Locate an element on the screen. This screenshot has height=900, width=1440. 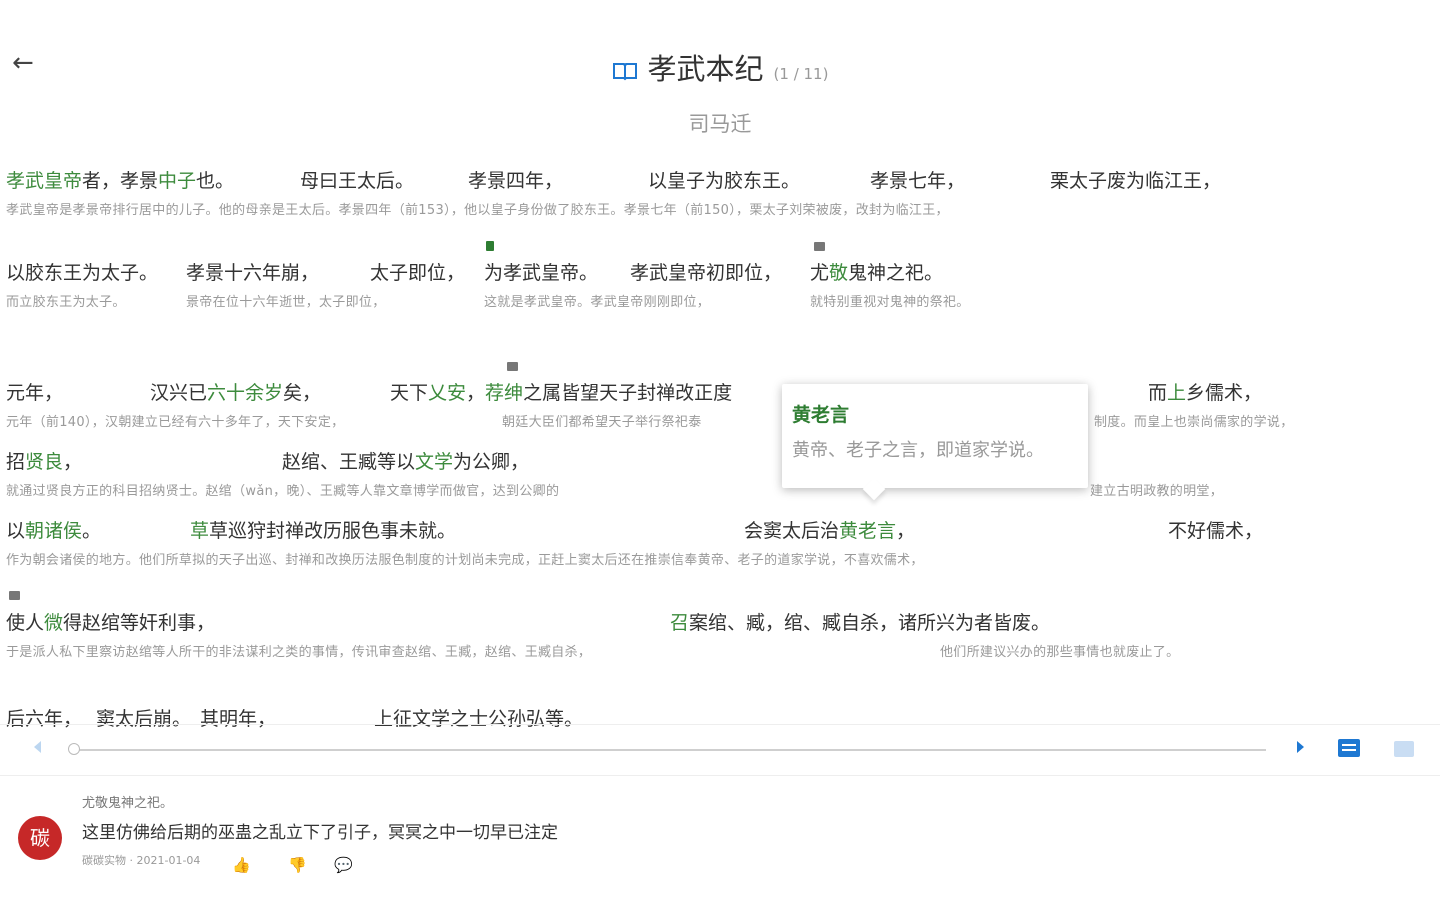
translation: 就特别重视对鬼神的祭祀。 is located at coordinates (890, 302).